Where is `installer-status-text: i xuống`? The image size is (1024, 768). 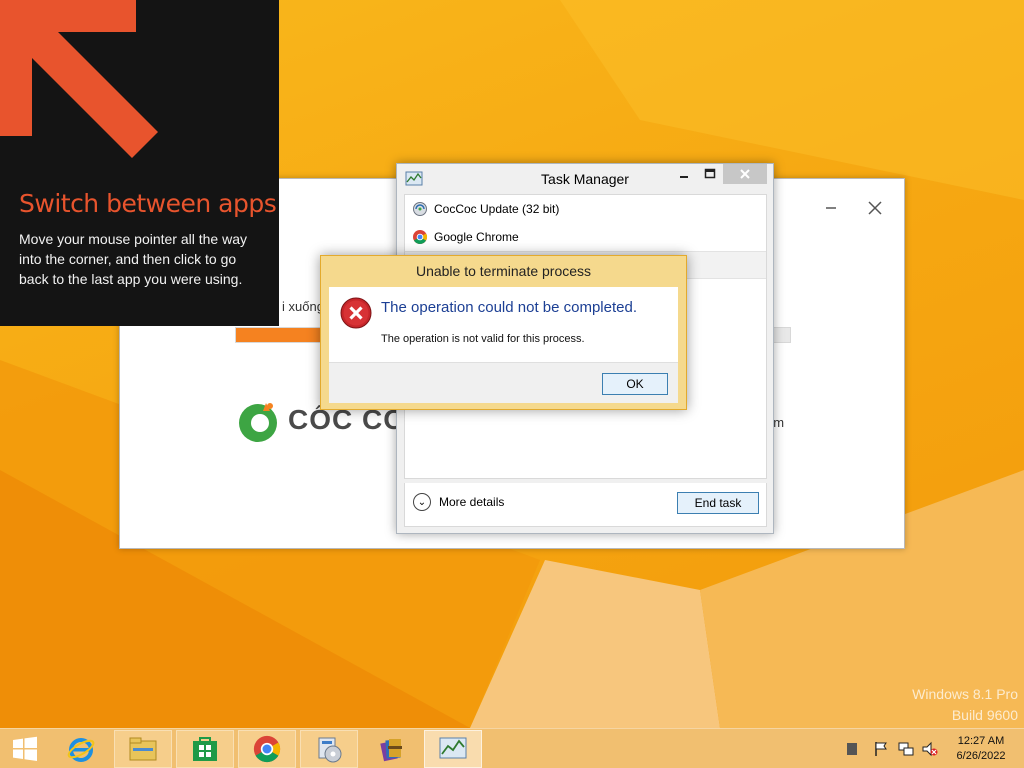 installer-status-text: i xuống is located at coordinates (303, 306).